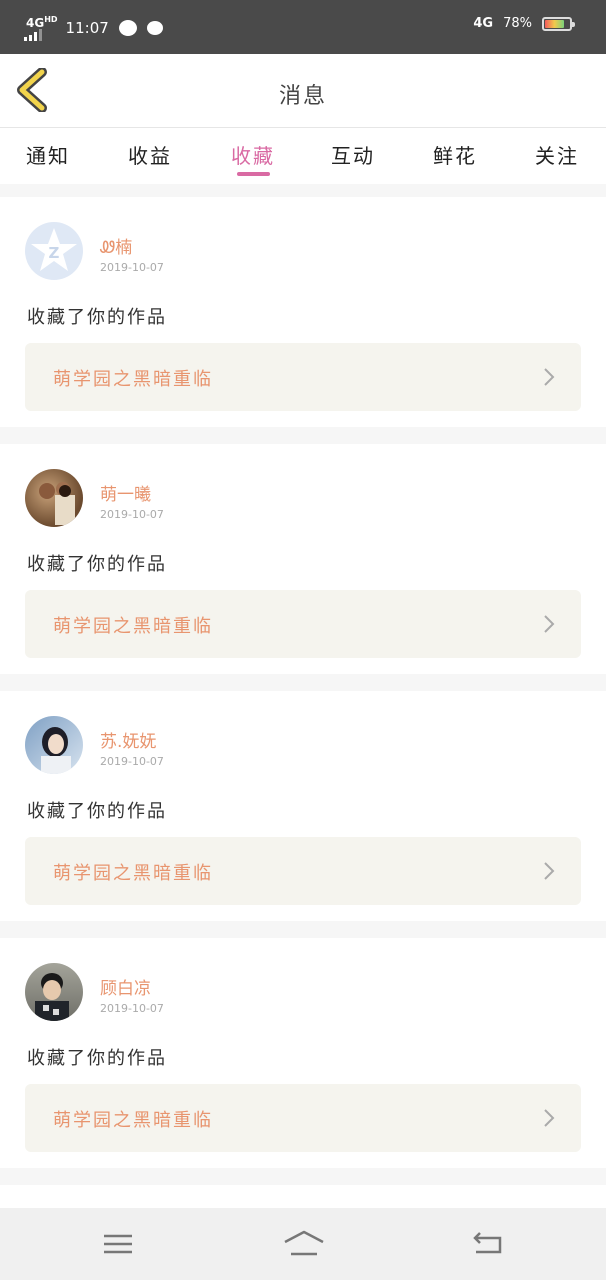  Describe the element at coordinates (455, 154) in the screenshot. I see `tab-flowers: 鲜花` at that location.